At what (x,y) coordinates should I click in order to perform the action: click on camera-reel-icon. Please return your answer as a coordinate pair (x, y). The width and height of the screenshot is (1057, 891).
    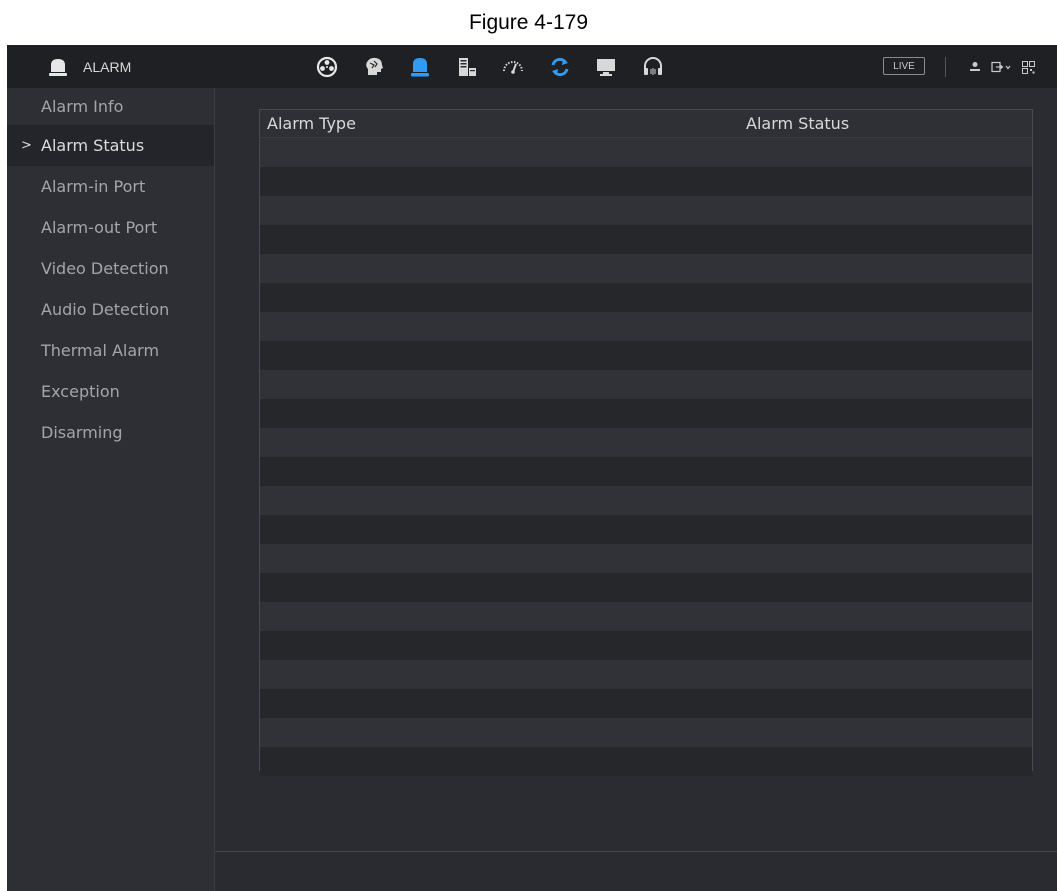
    Looking at the image, I should click on (327, 66).